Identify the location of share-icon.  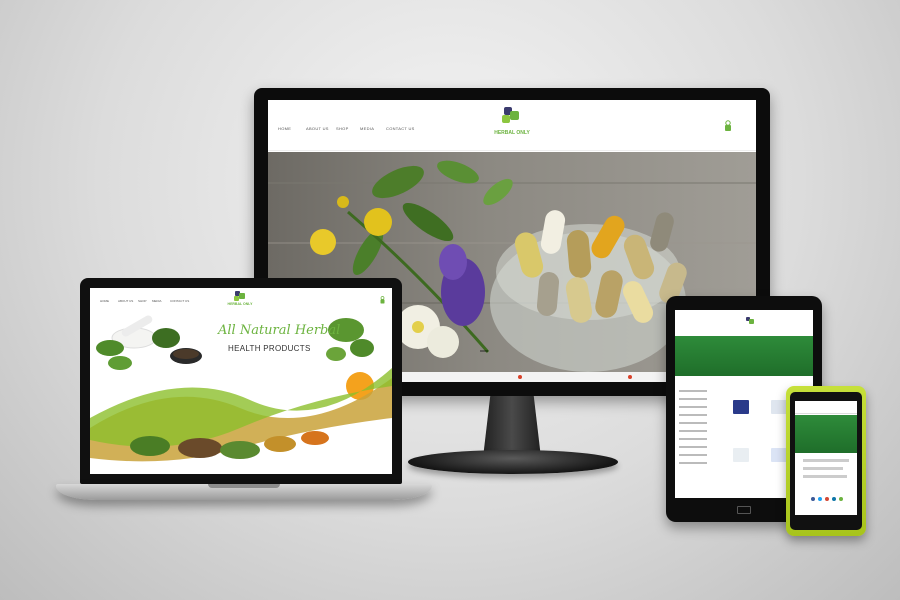
(841, 499).